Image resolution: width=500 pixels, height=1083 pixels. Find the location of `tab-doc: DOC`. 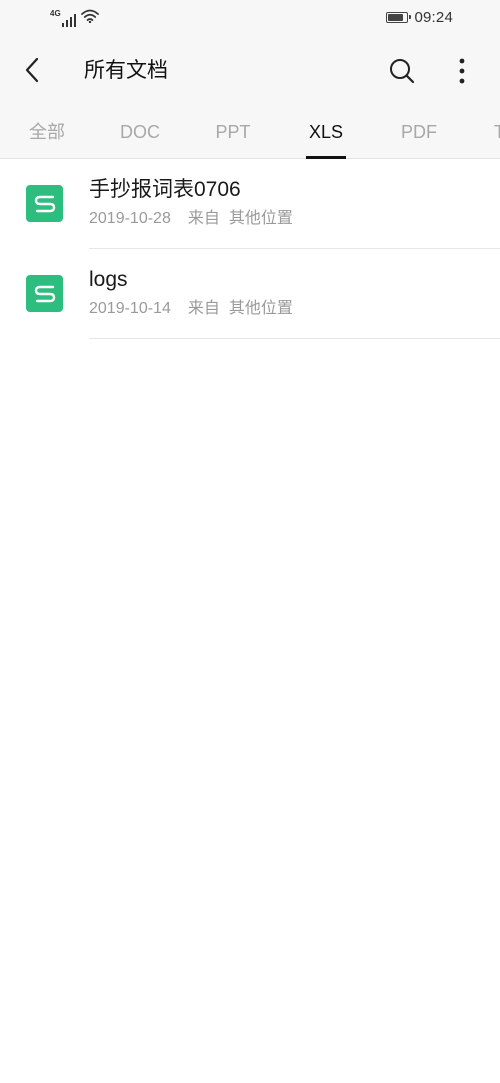

tab-doc: DOC is located at coordinates (140, 132).